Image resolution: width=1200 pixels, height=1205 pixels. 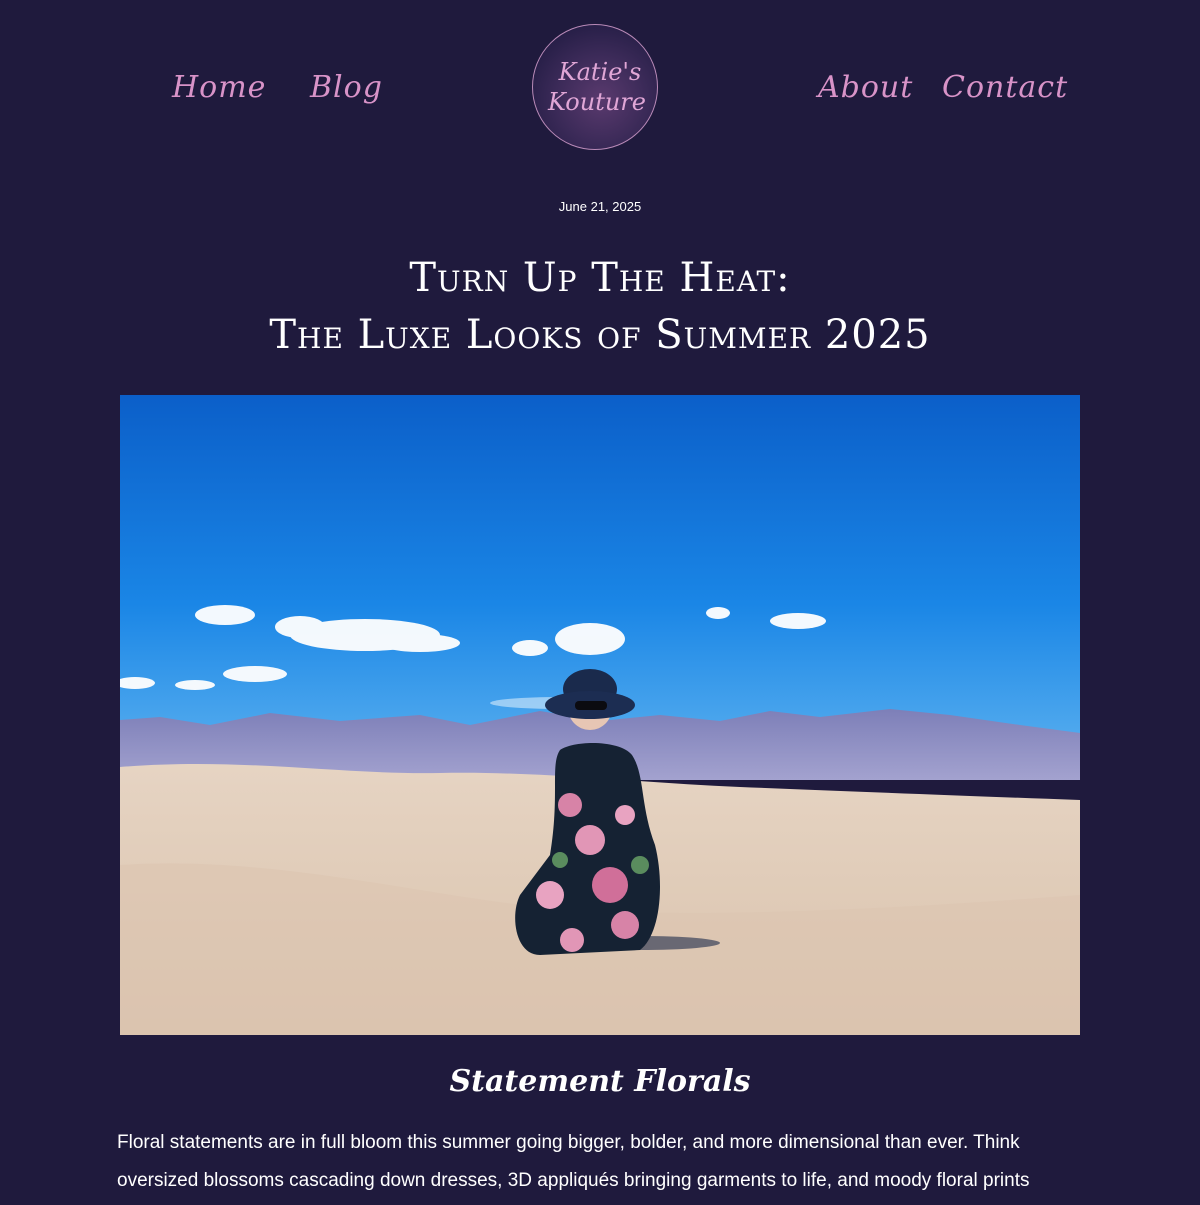 What do you see at coordinates (1005, 87) in the screenshot?
I see `nav-link-contact: Contact` at bounding box center [1005, 87].